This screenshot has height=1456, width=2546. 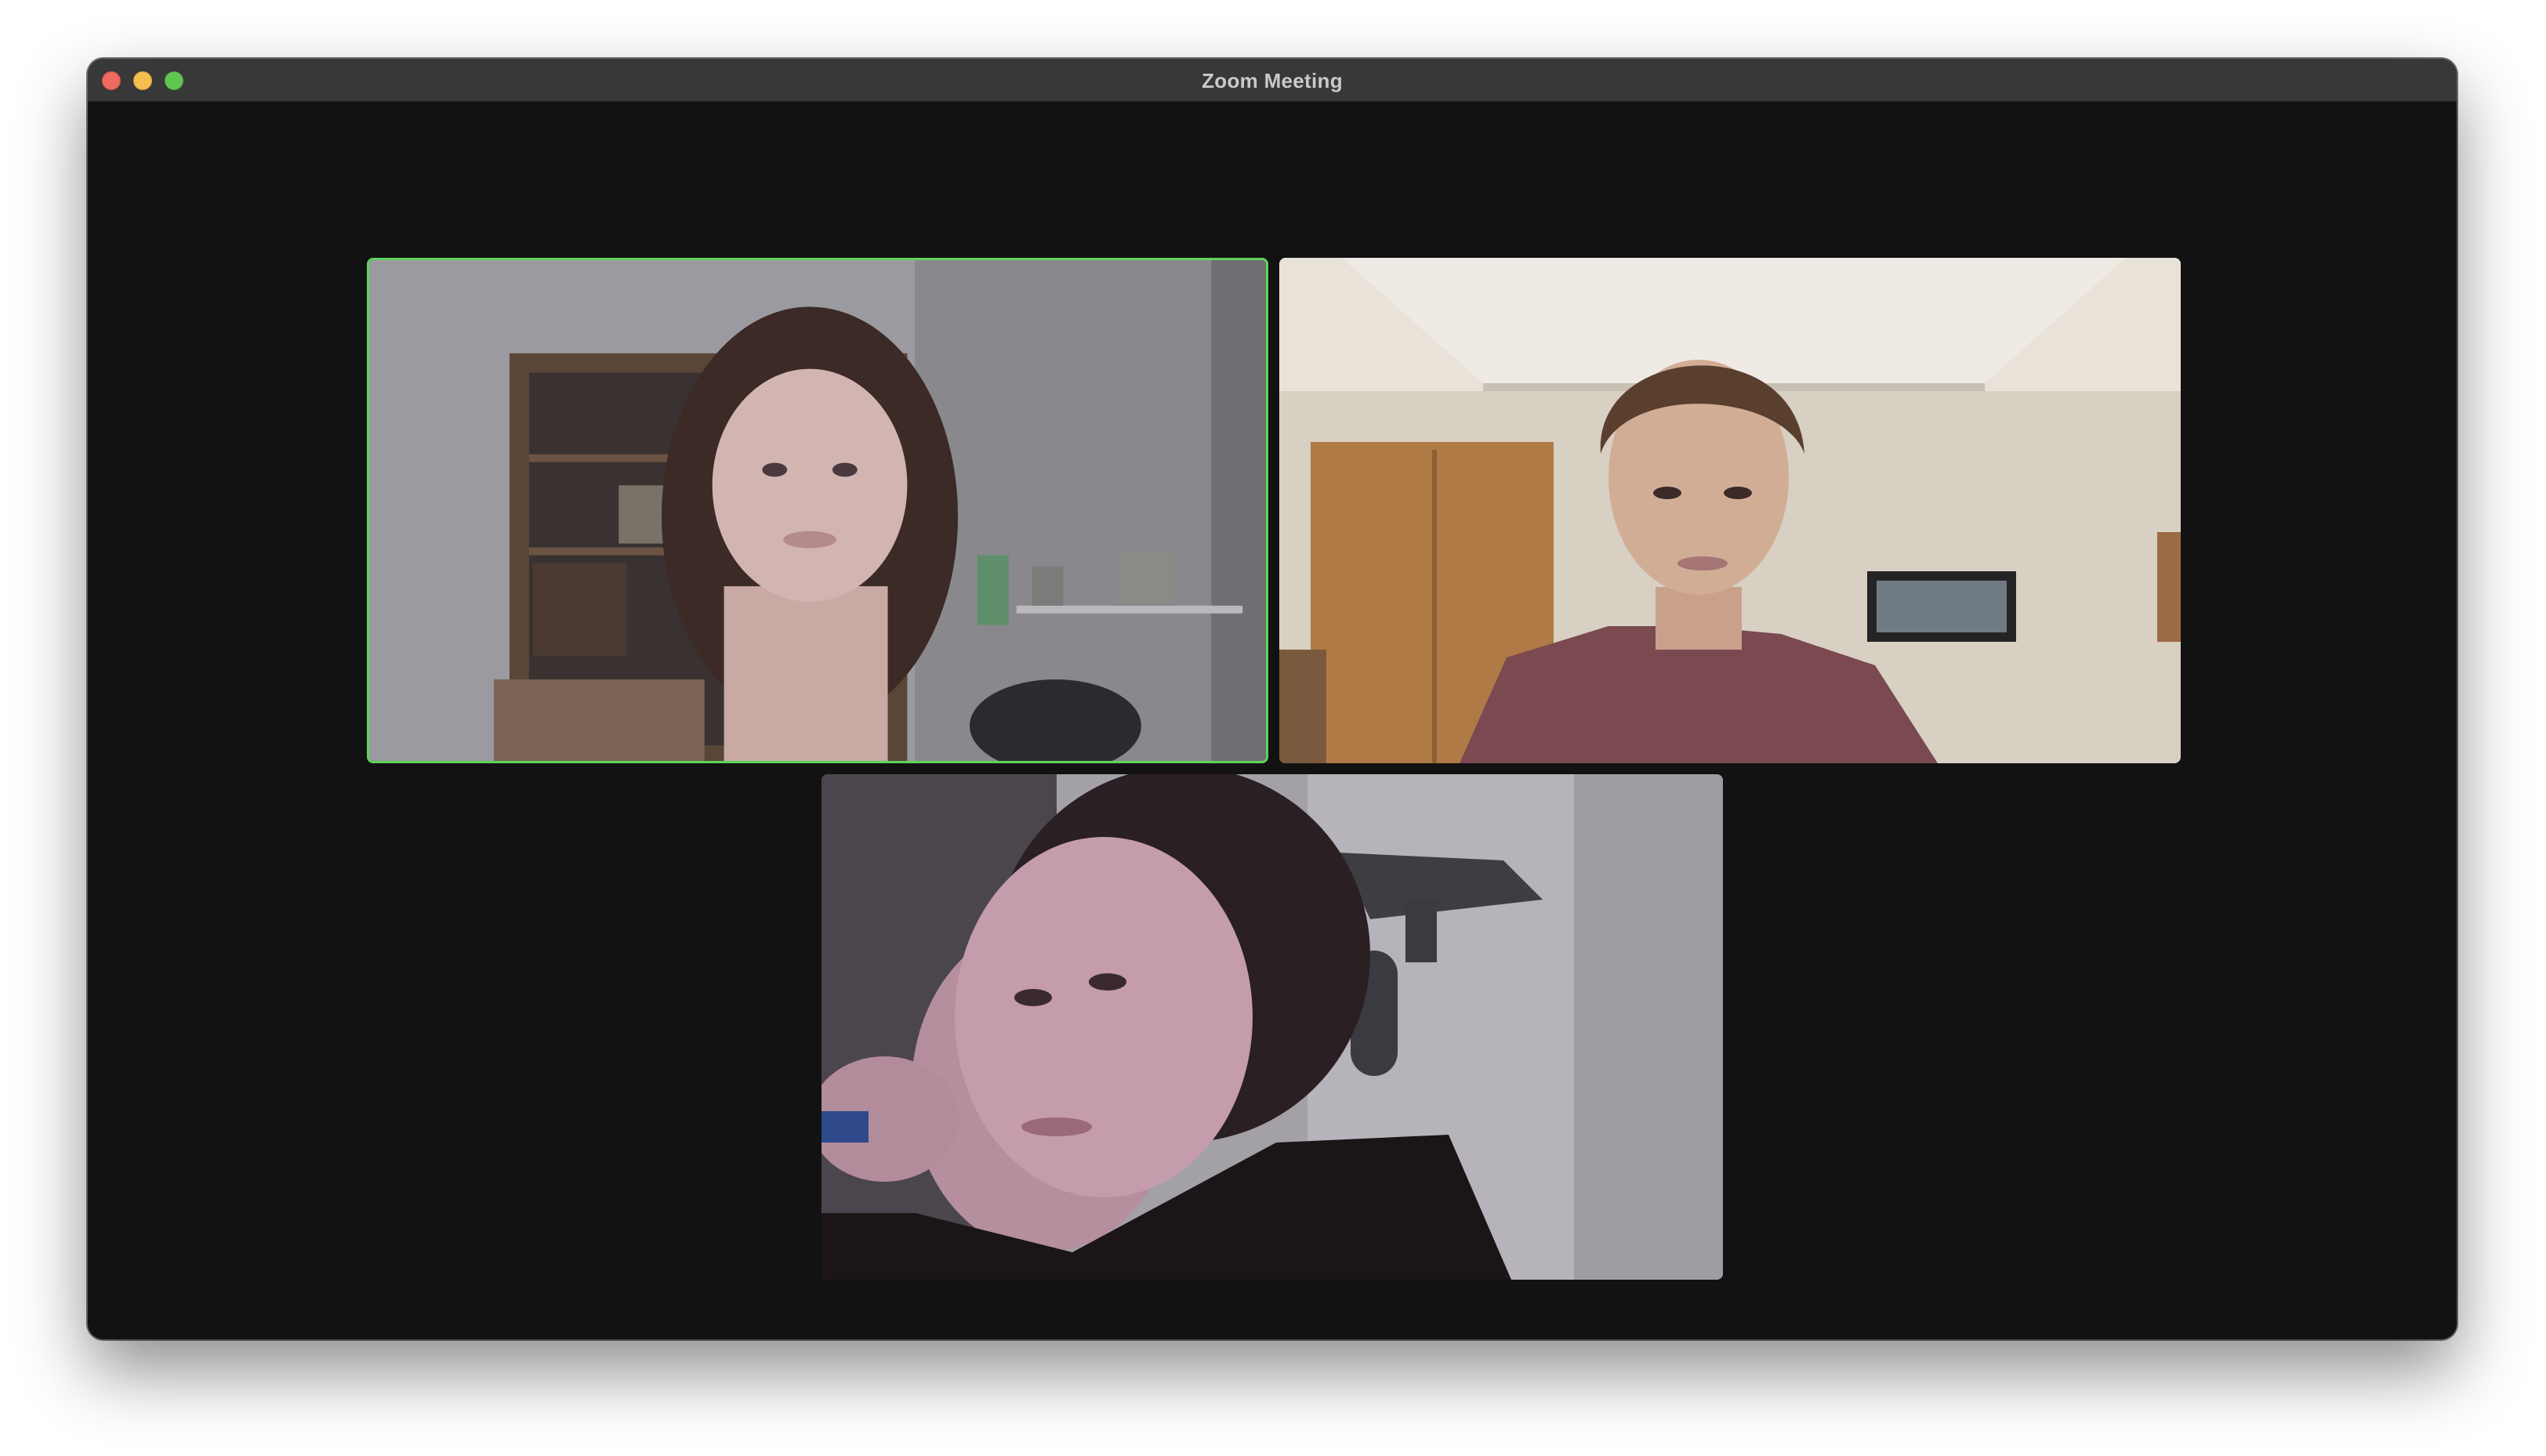 I want to click on window-titlebar: Zoom Meeting, so click(x=1272, y=81).